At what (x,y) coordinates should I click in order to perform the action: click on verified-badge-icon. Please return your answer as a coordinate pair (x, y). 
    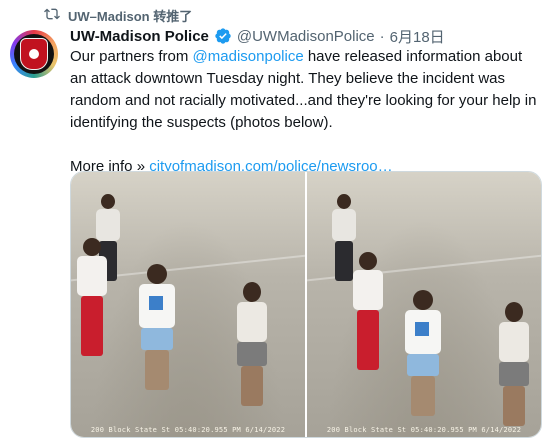
    Looking at the image, I should click on (223, 36).